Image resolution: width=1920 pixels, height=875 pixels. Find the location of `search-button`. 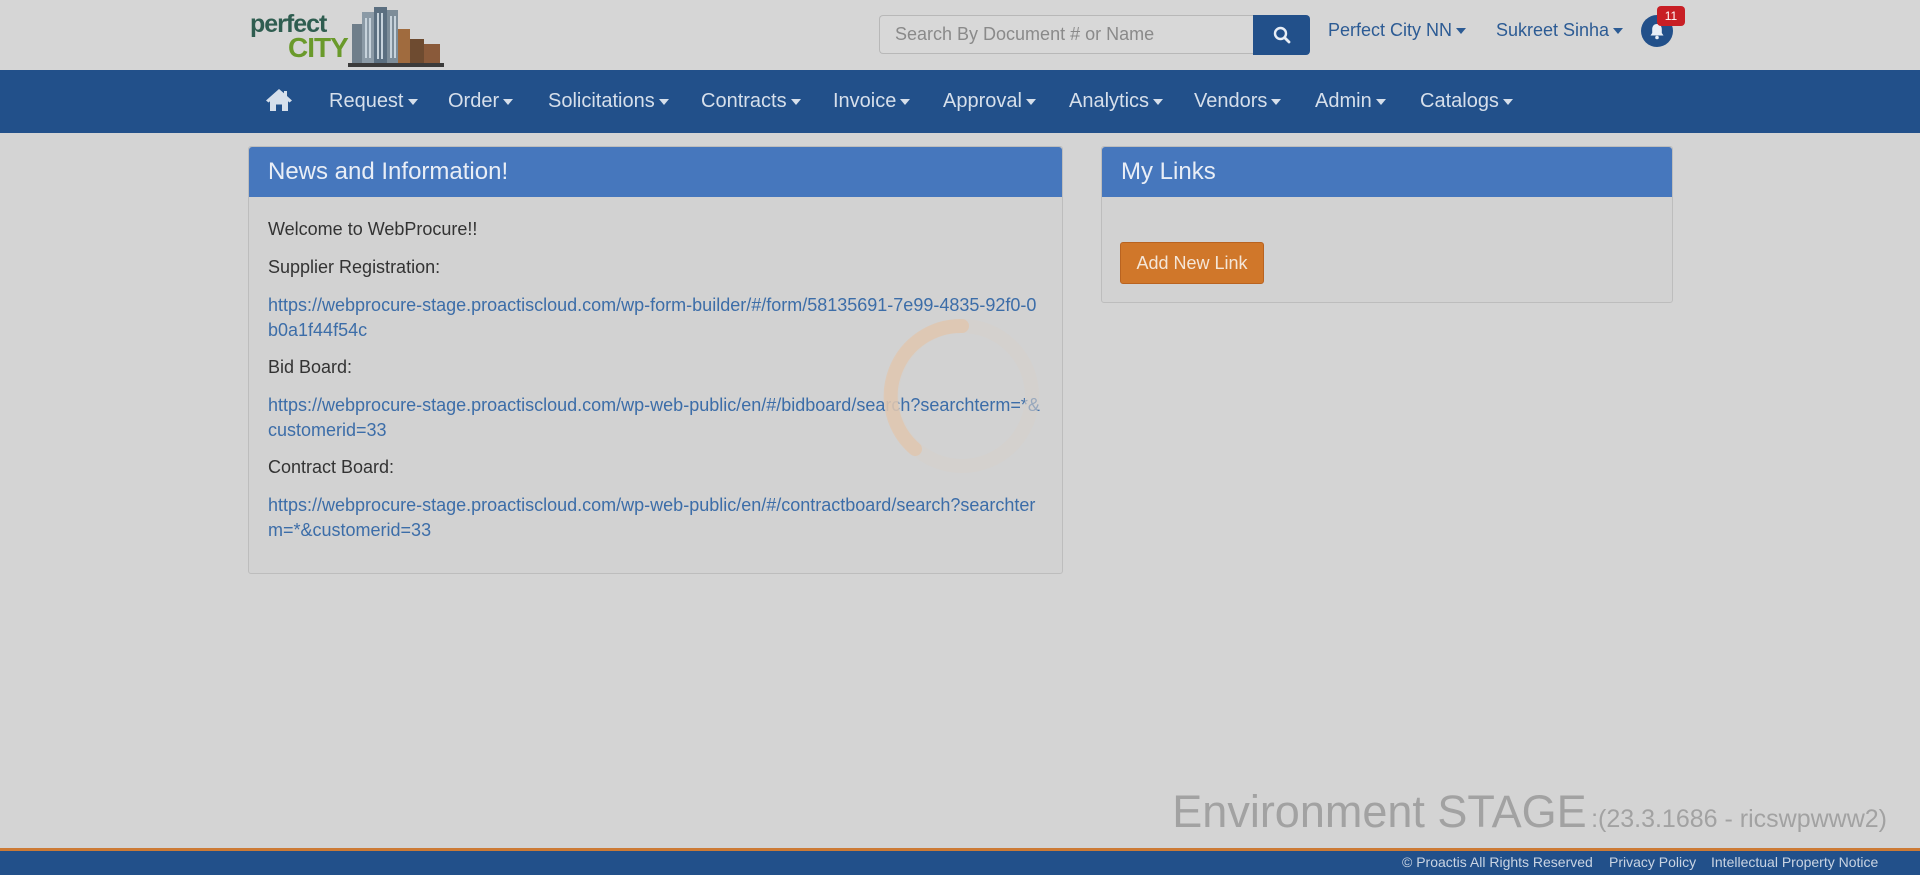

search-button is located at coordinates (1281, 35).